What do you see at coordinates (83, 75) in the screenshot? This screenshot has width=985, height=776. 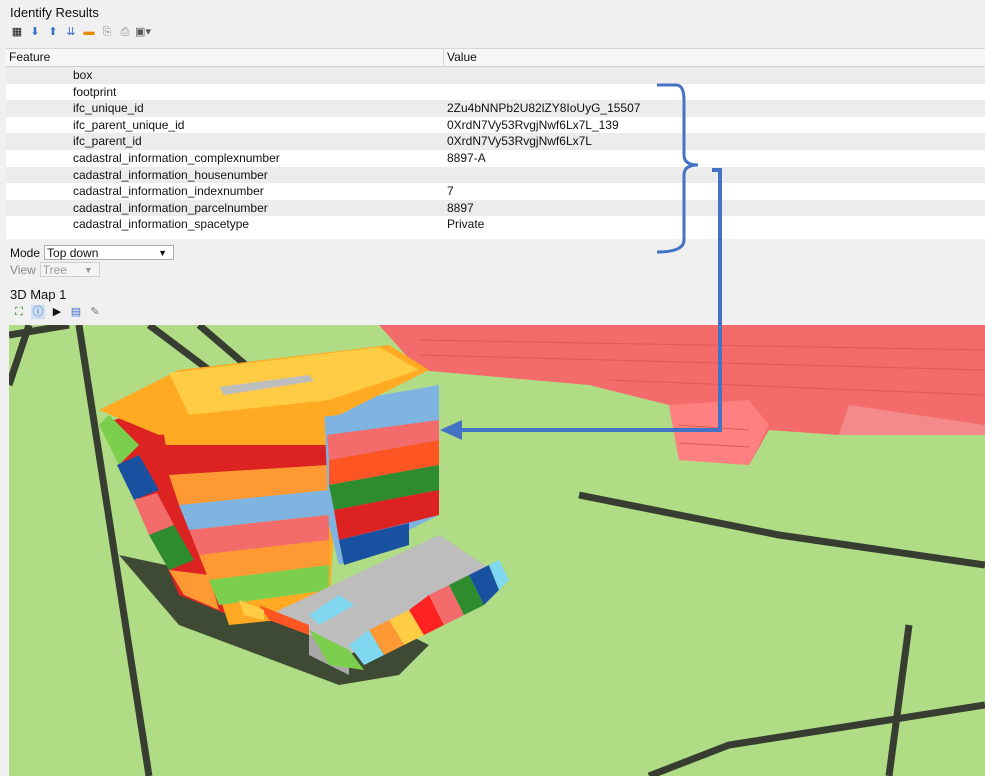 I see `feature-cell: box` at bounding box center [83, 75].